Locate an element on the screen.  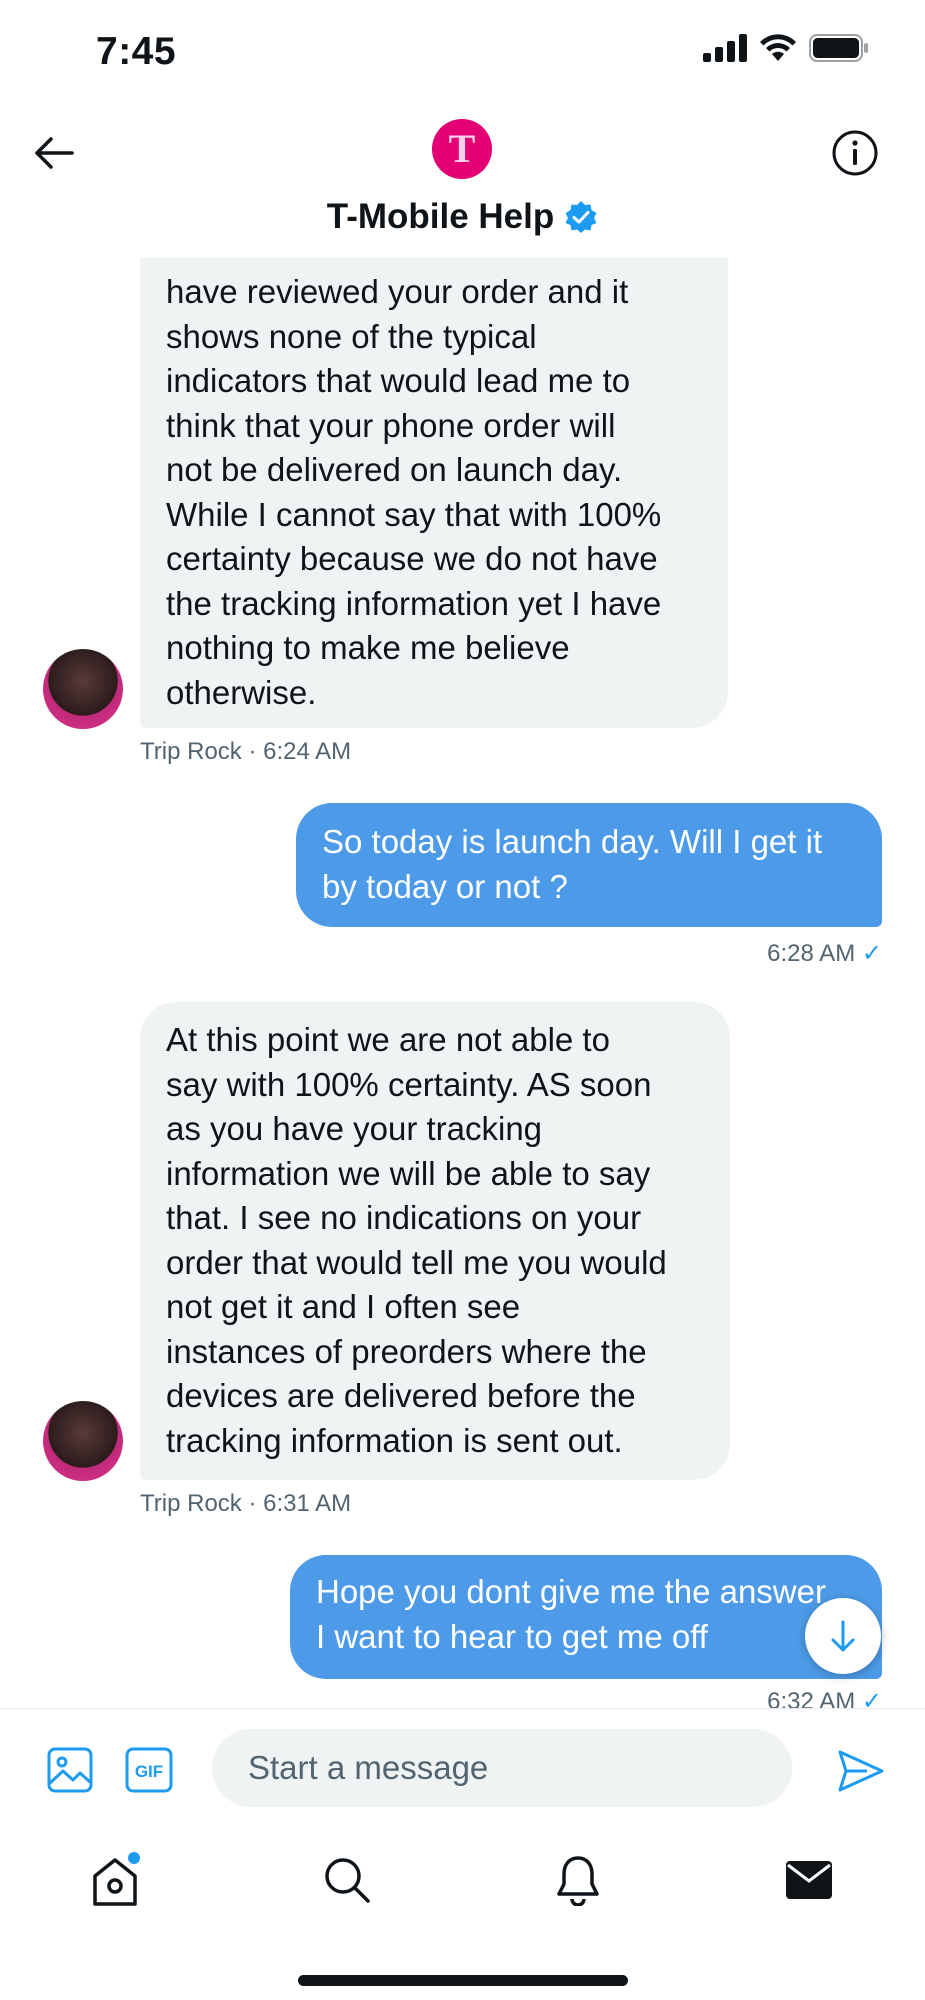
image-icon is located at coordinates (70, 1770).